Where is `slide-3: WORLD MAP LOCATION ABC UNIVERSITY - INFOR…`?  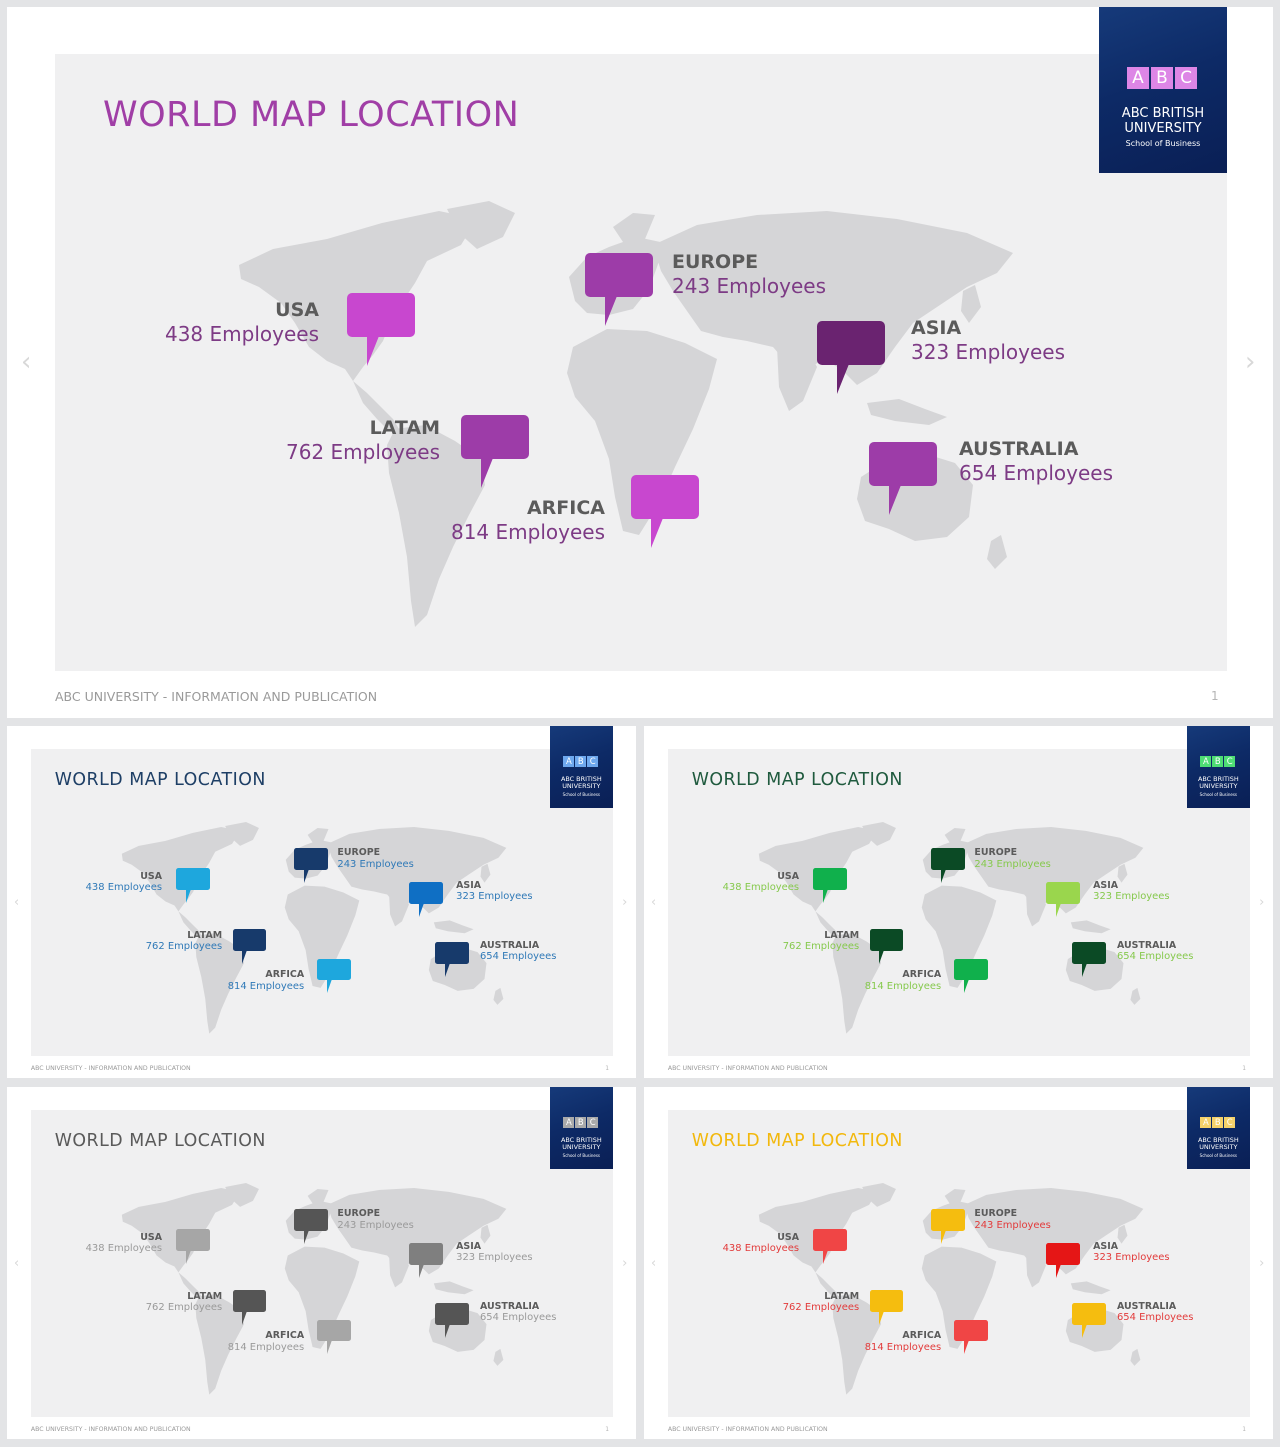 slide-3: WORLD MAP LOCATION ABC UNIVERSITY - INFOR… is located at coordinates (958, 902).